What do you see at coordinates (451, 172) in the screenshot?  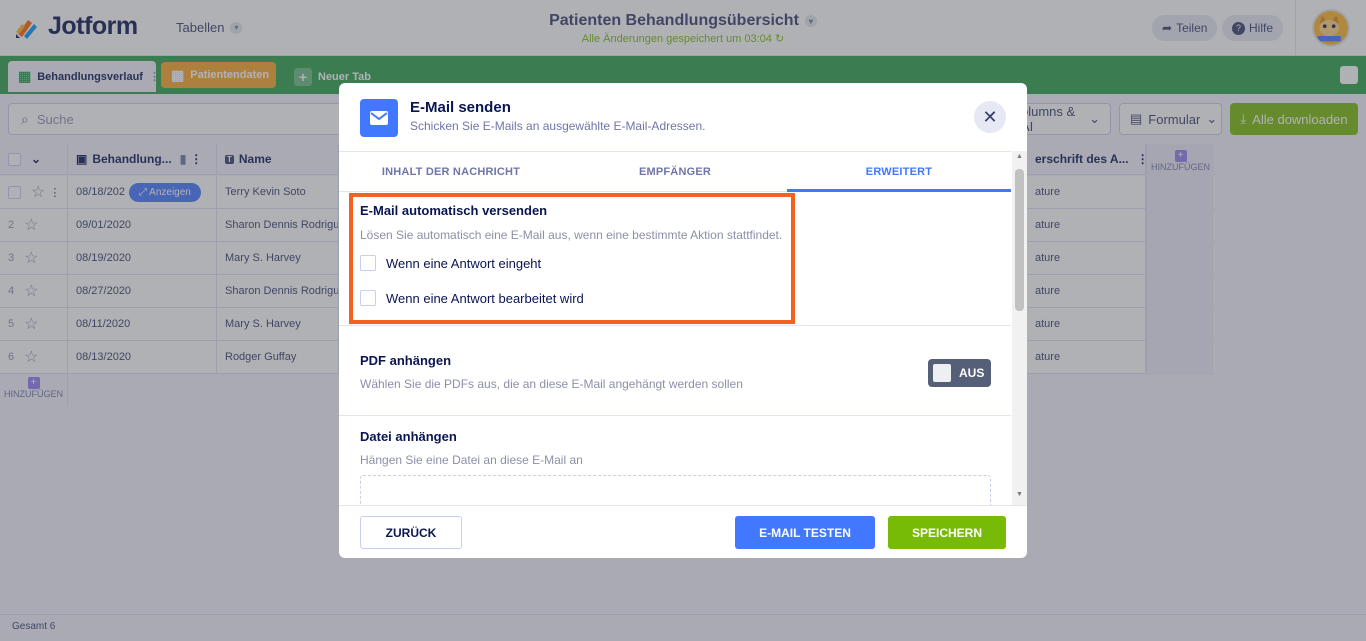 I see `tab-message-content: INHALT DER NACHRICHT` at bounding box center [451, 172].